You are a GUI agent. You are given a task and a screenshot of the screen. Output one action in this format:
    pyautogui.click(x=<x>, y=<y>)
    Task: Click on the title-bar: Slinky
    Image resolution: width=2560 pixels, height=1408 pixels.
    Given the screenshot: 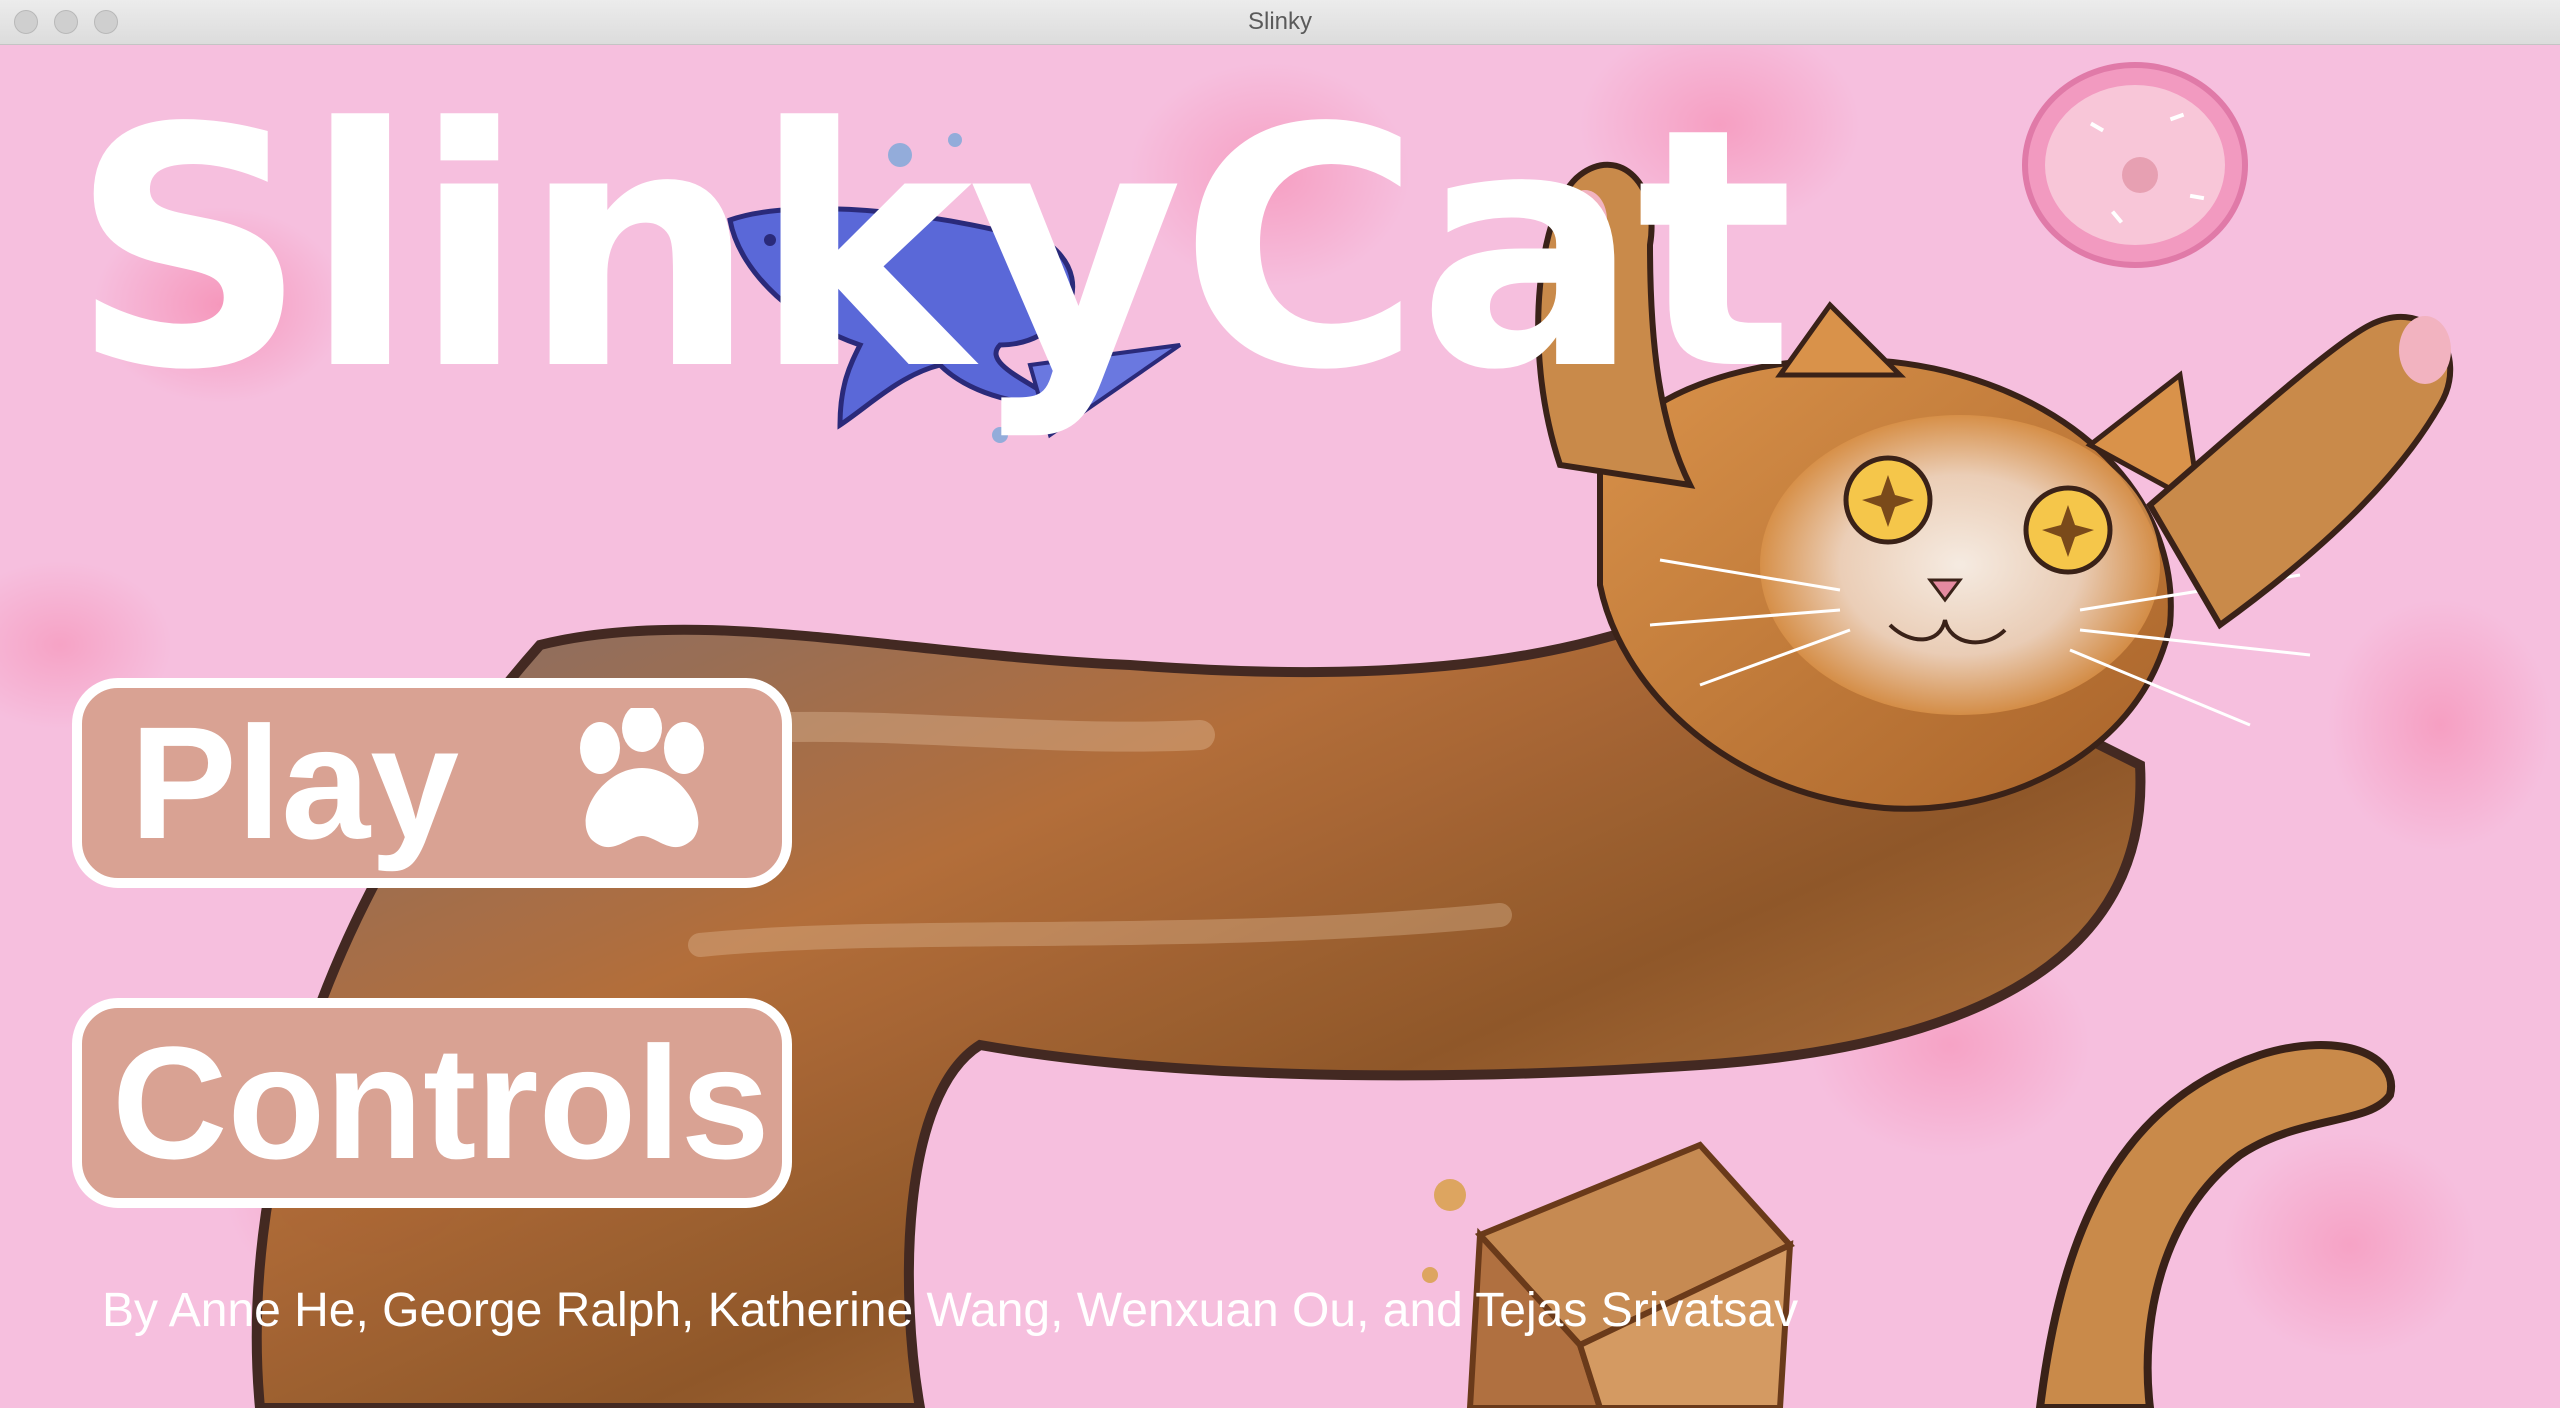 What is the action you would take?
    pyautogui.click(x=1280, y=22)
    